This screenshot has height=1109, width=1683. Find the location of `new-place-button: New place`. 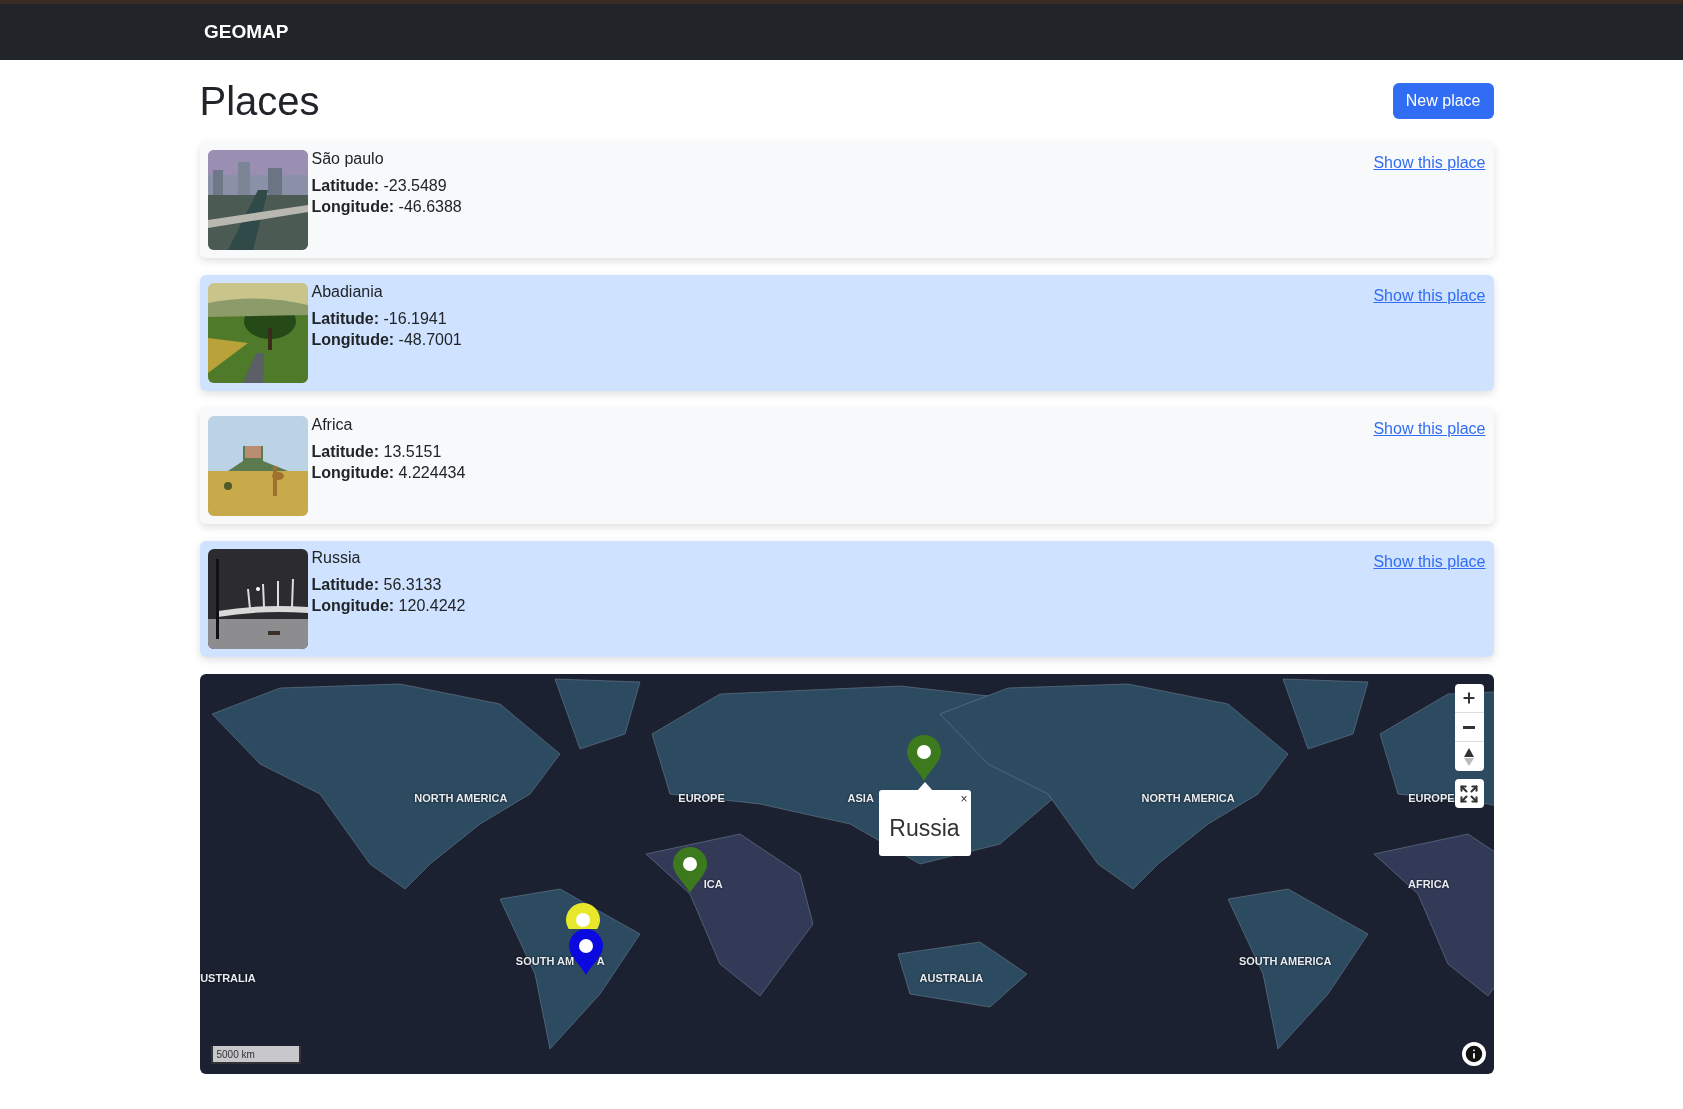

new-place-button: New place is located at coordinates (1443, 101).